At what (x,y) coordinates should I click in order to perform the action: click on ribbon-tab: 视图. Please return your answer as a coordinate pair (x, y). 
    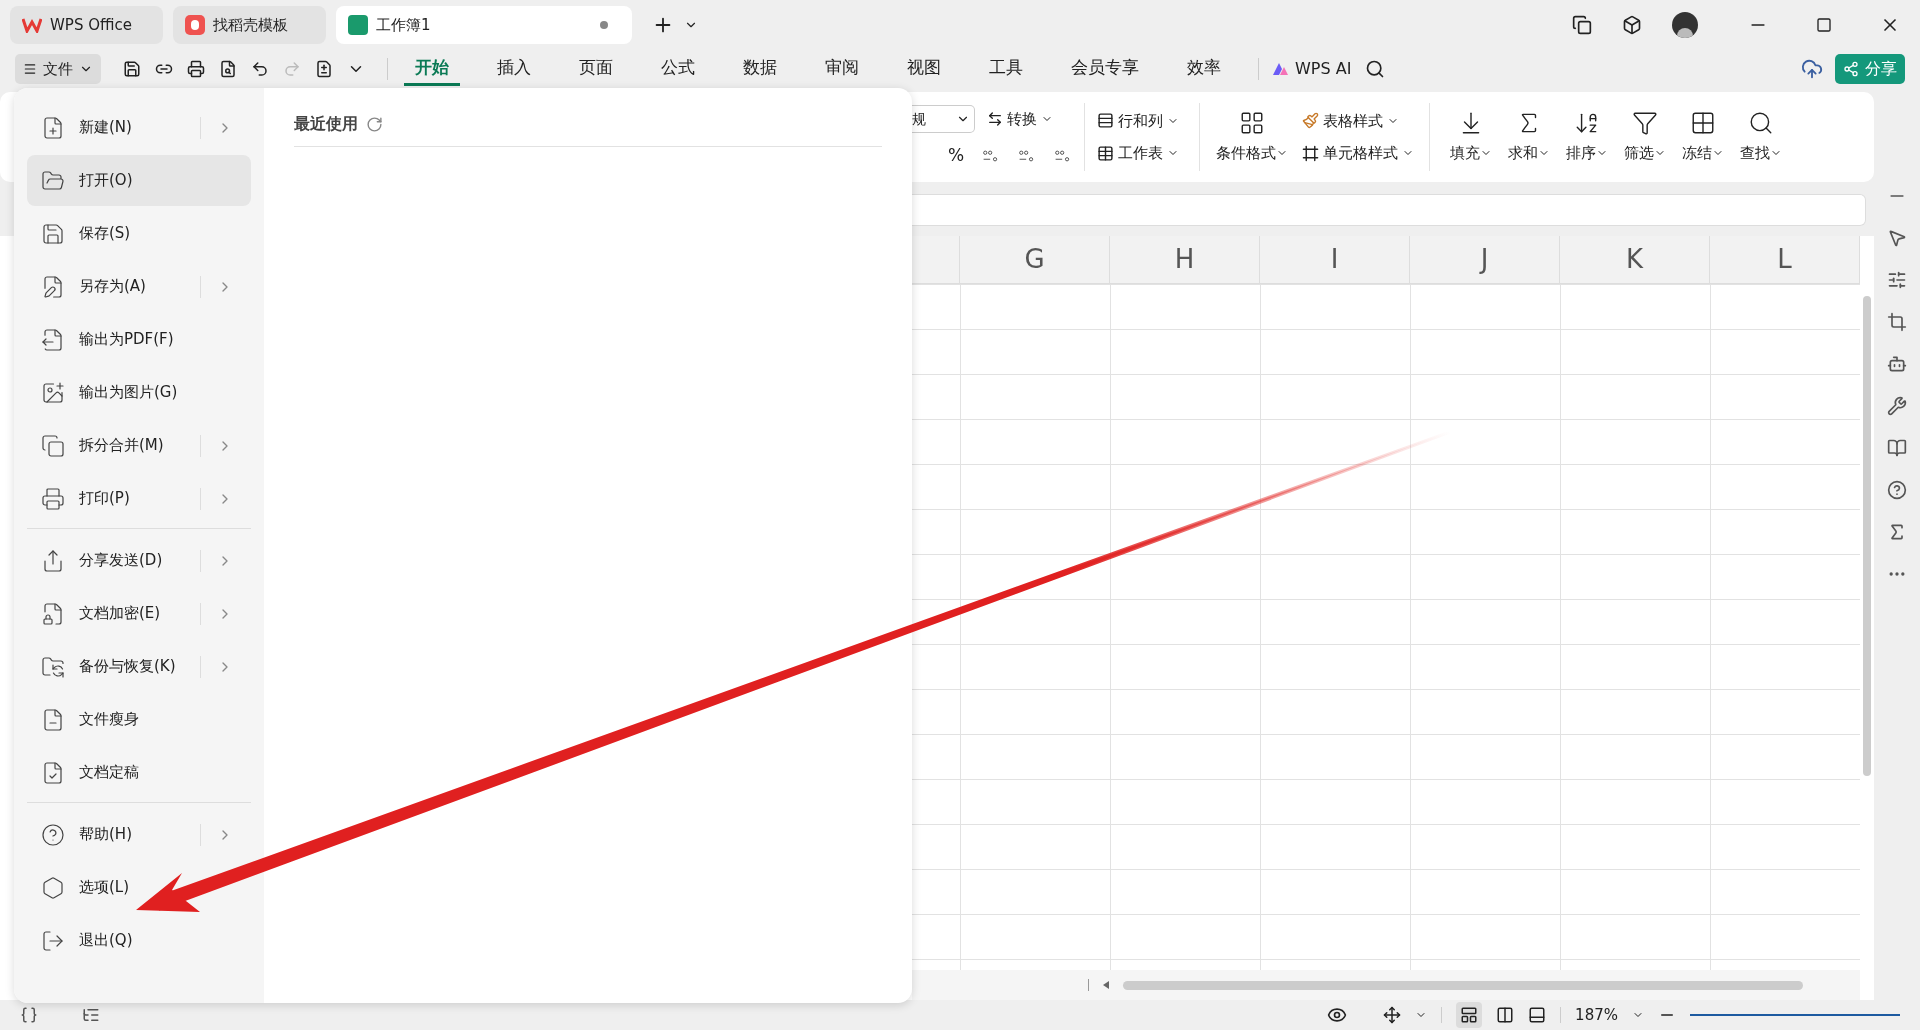
    Looking at the image, I should click on (924, 69).